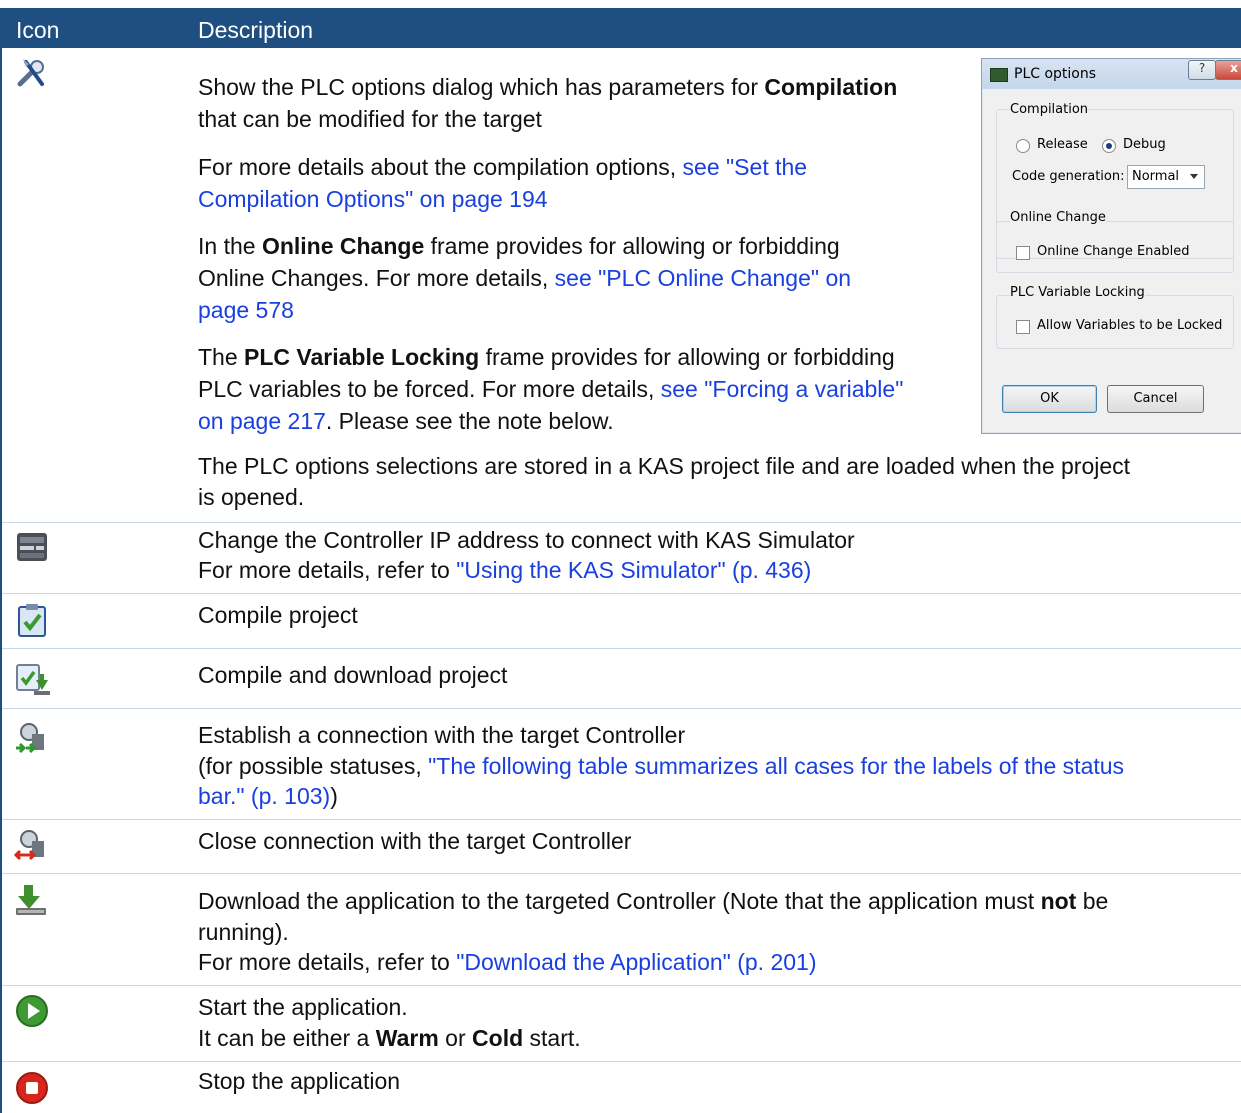  What do you see at coordinates (1049, 399) in the screenshot?
I see `ok-button: OK` at bounding box center [1049, 399].